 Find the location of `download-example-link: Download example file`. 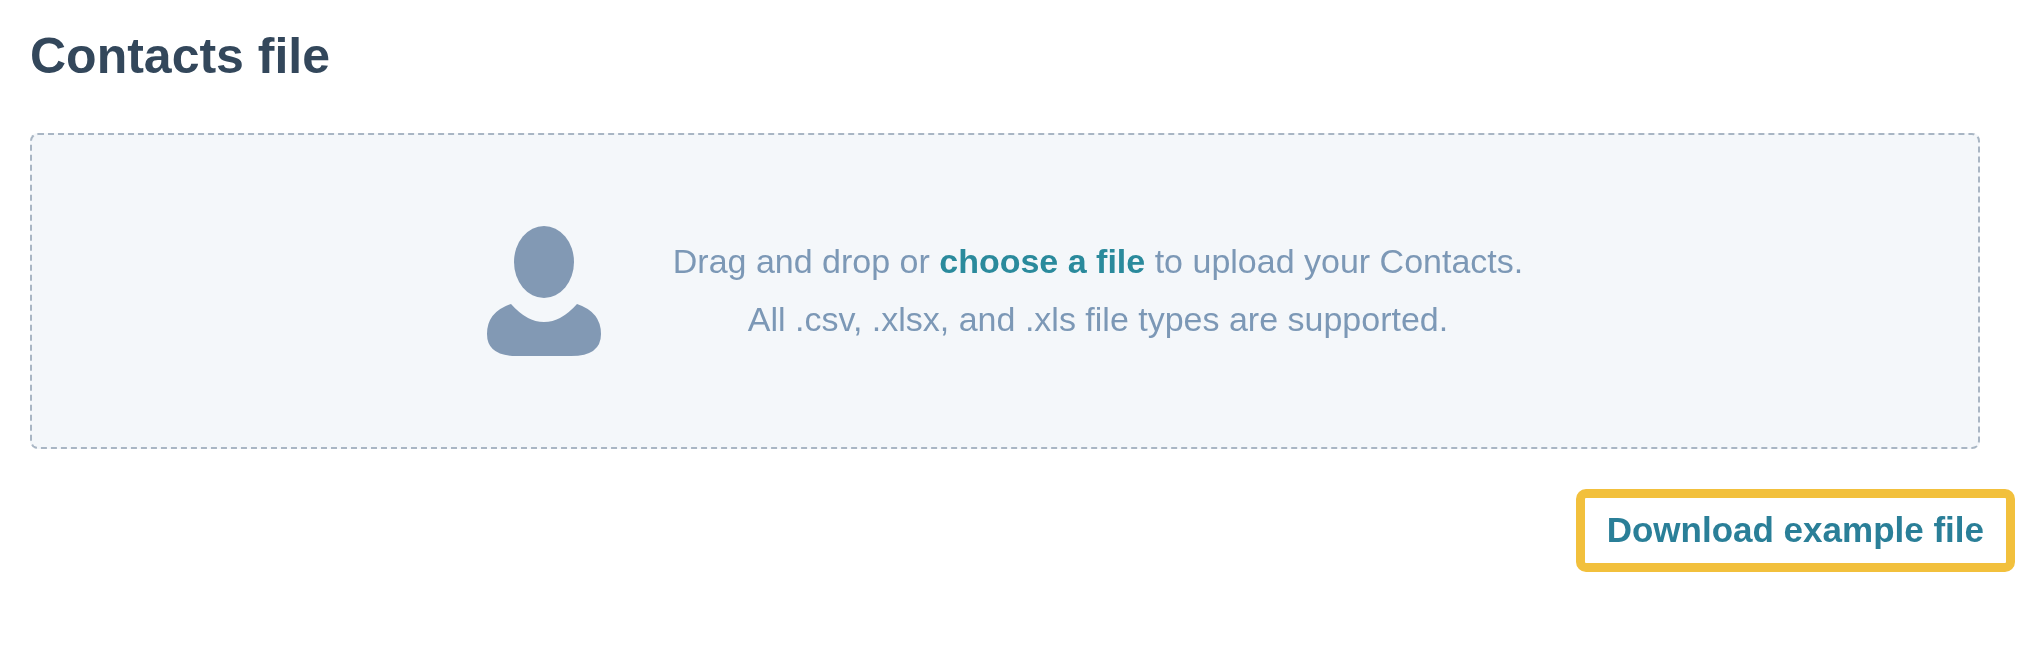

download-example-link: Download example file is located at coordinates (1795, 530).